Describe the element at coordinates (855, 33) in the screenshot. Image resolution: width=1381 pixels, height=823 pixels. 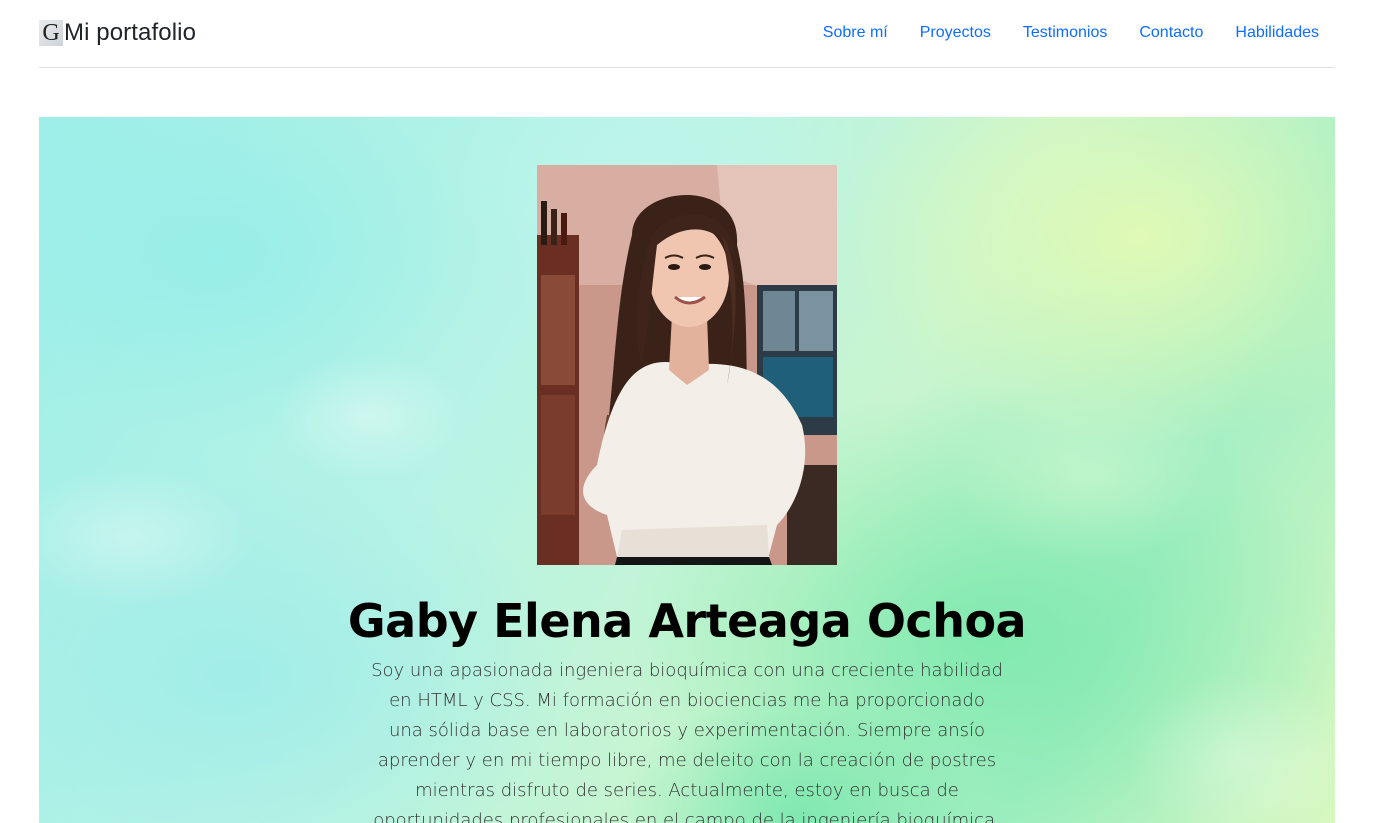
I see `nav-link-sobre-mi: Sobre mí` at that location.